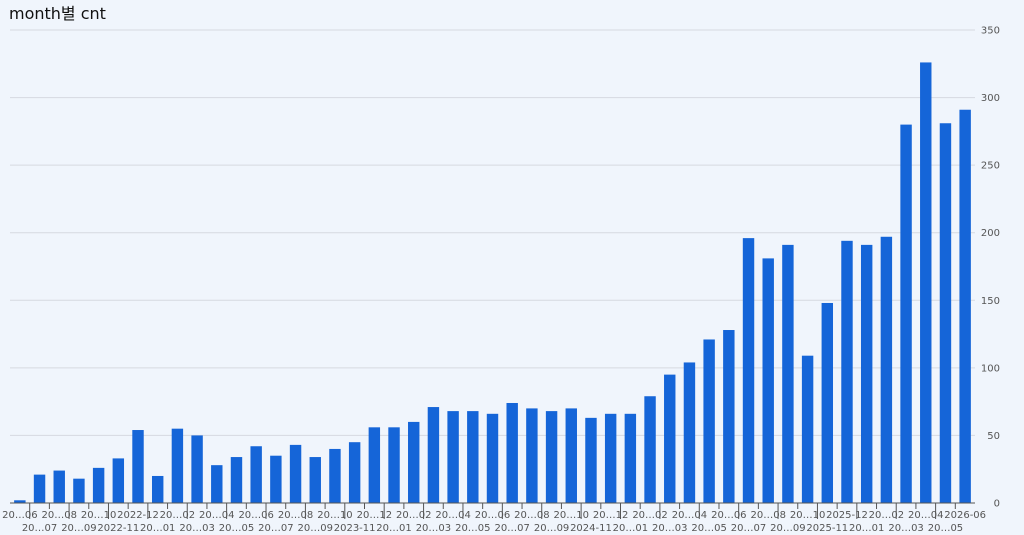 The image size is (1024, 535). What do you see at coordinates (990, 233) in the screenshot?
I see `y-tick-label: 200` at bounding box center [990, 233].